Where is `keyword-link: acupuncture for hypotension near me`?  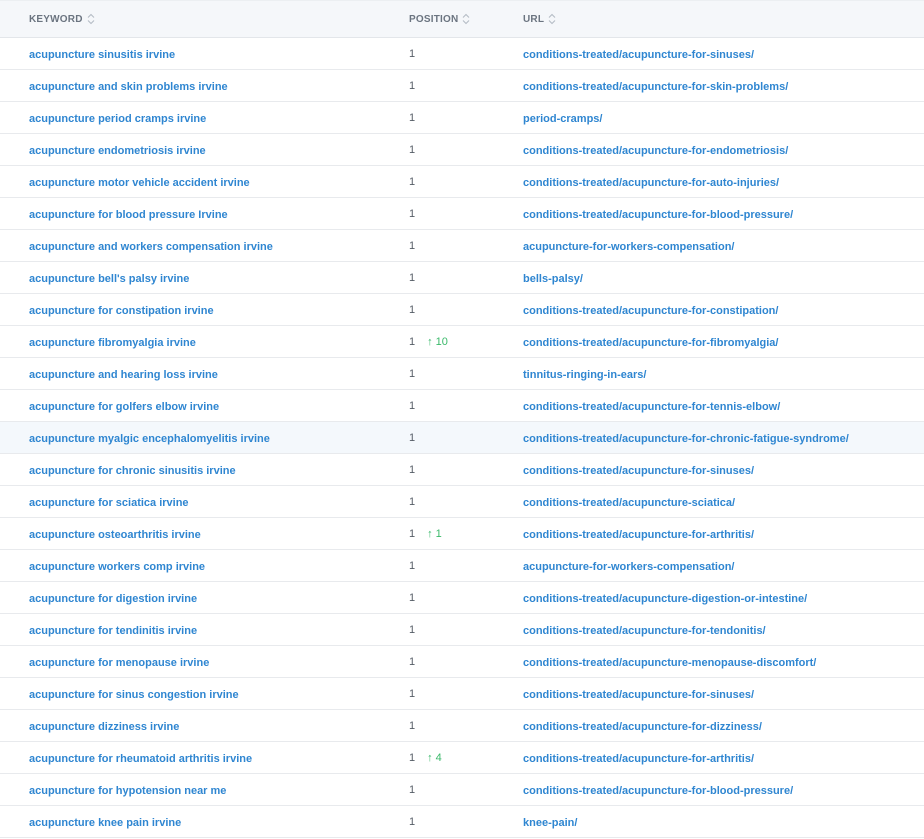 keyword-link: acupuncture for hypotension near me is located at coordinates (127, 791).